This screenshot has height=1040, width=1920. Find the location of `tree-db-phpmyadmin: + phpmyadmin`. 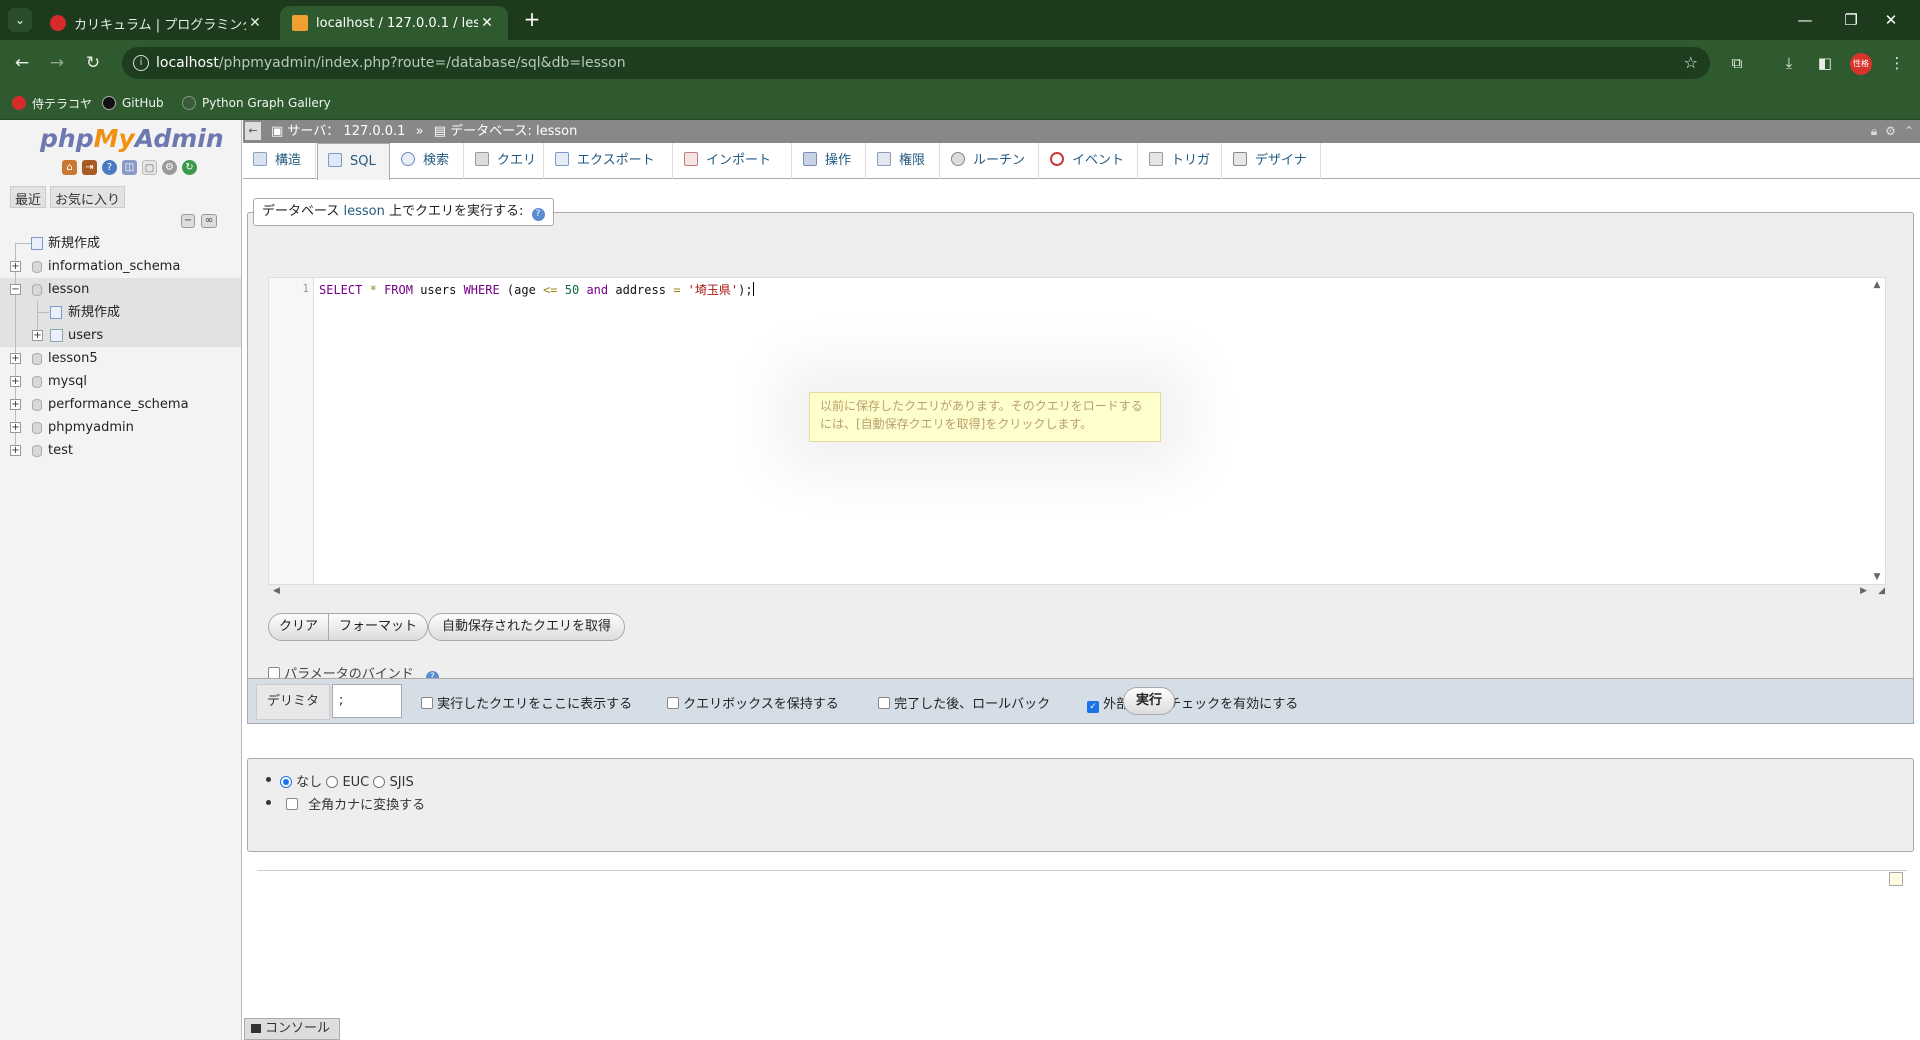

tree-db-phpmyadmin: + phpmyadmin is located at coordinates (120, 427).